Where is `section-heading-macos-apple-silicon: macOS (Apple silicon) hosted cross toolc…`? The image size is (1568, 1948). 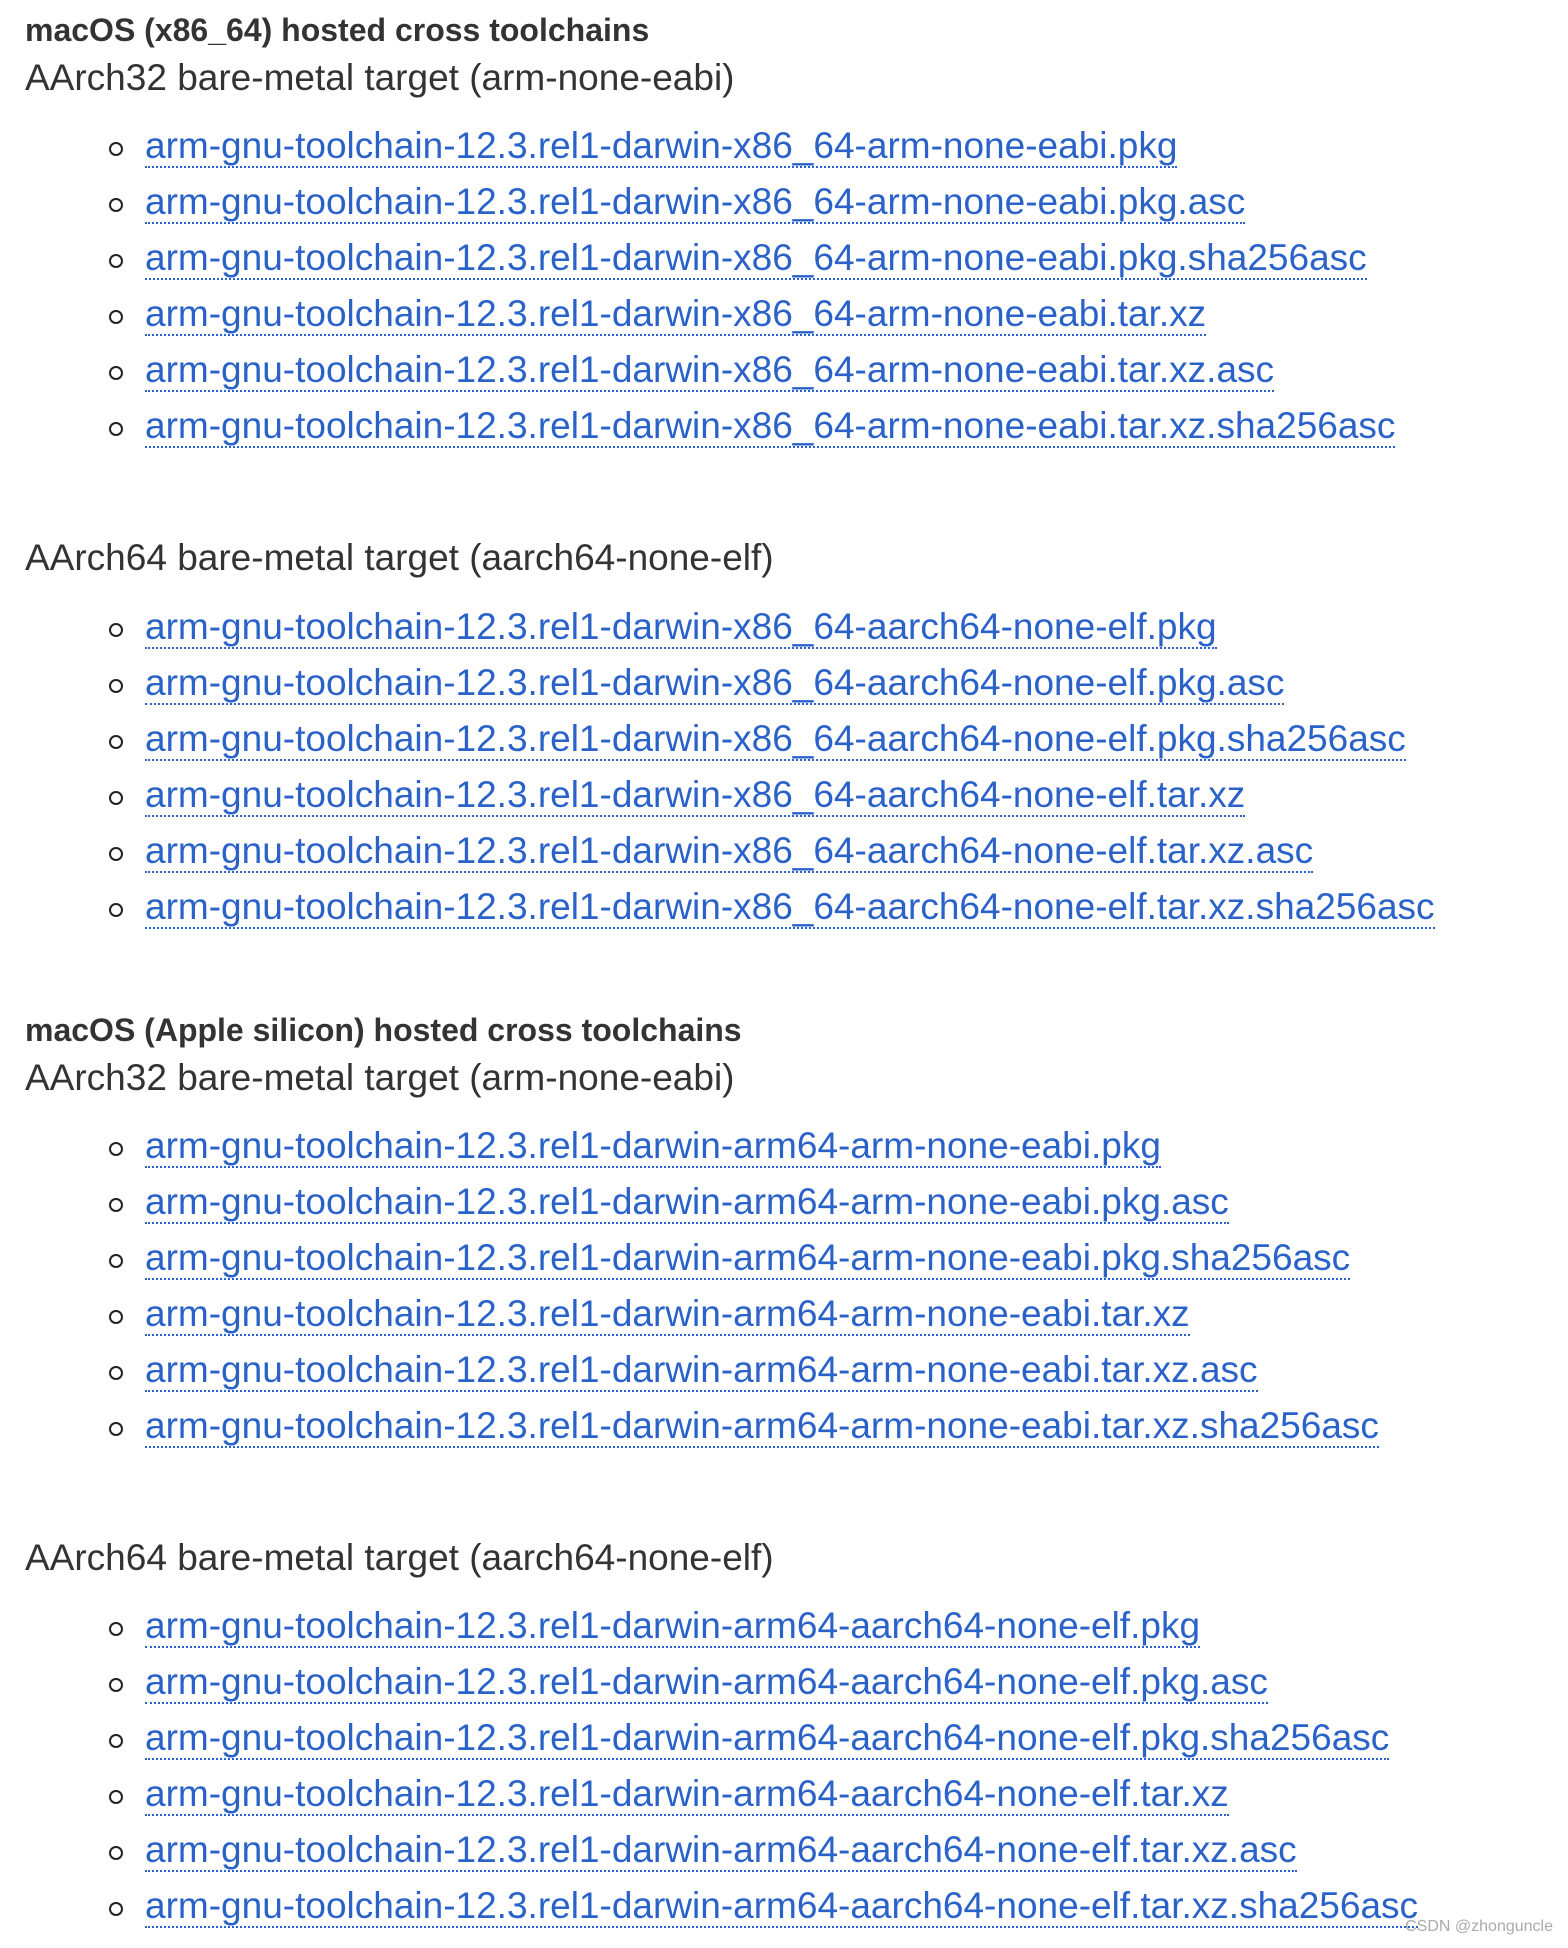
section-heading-macos-apple-silicon: macOS (Apple silicon) hosted cross toolc… is located at coordinates (383, 1030).